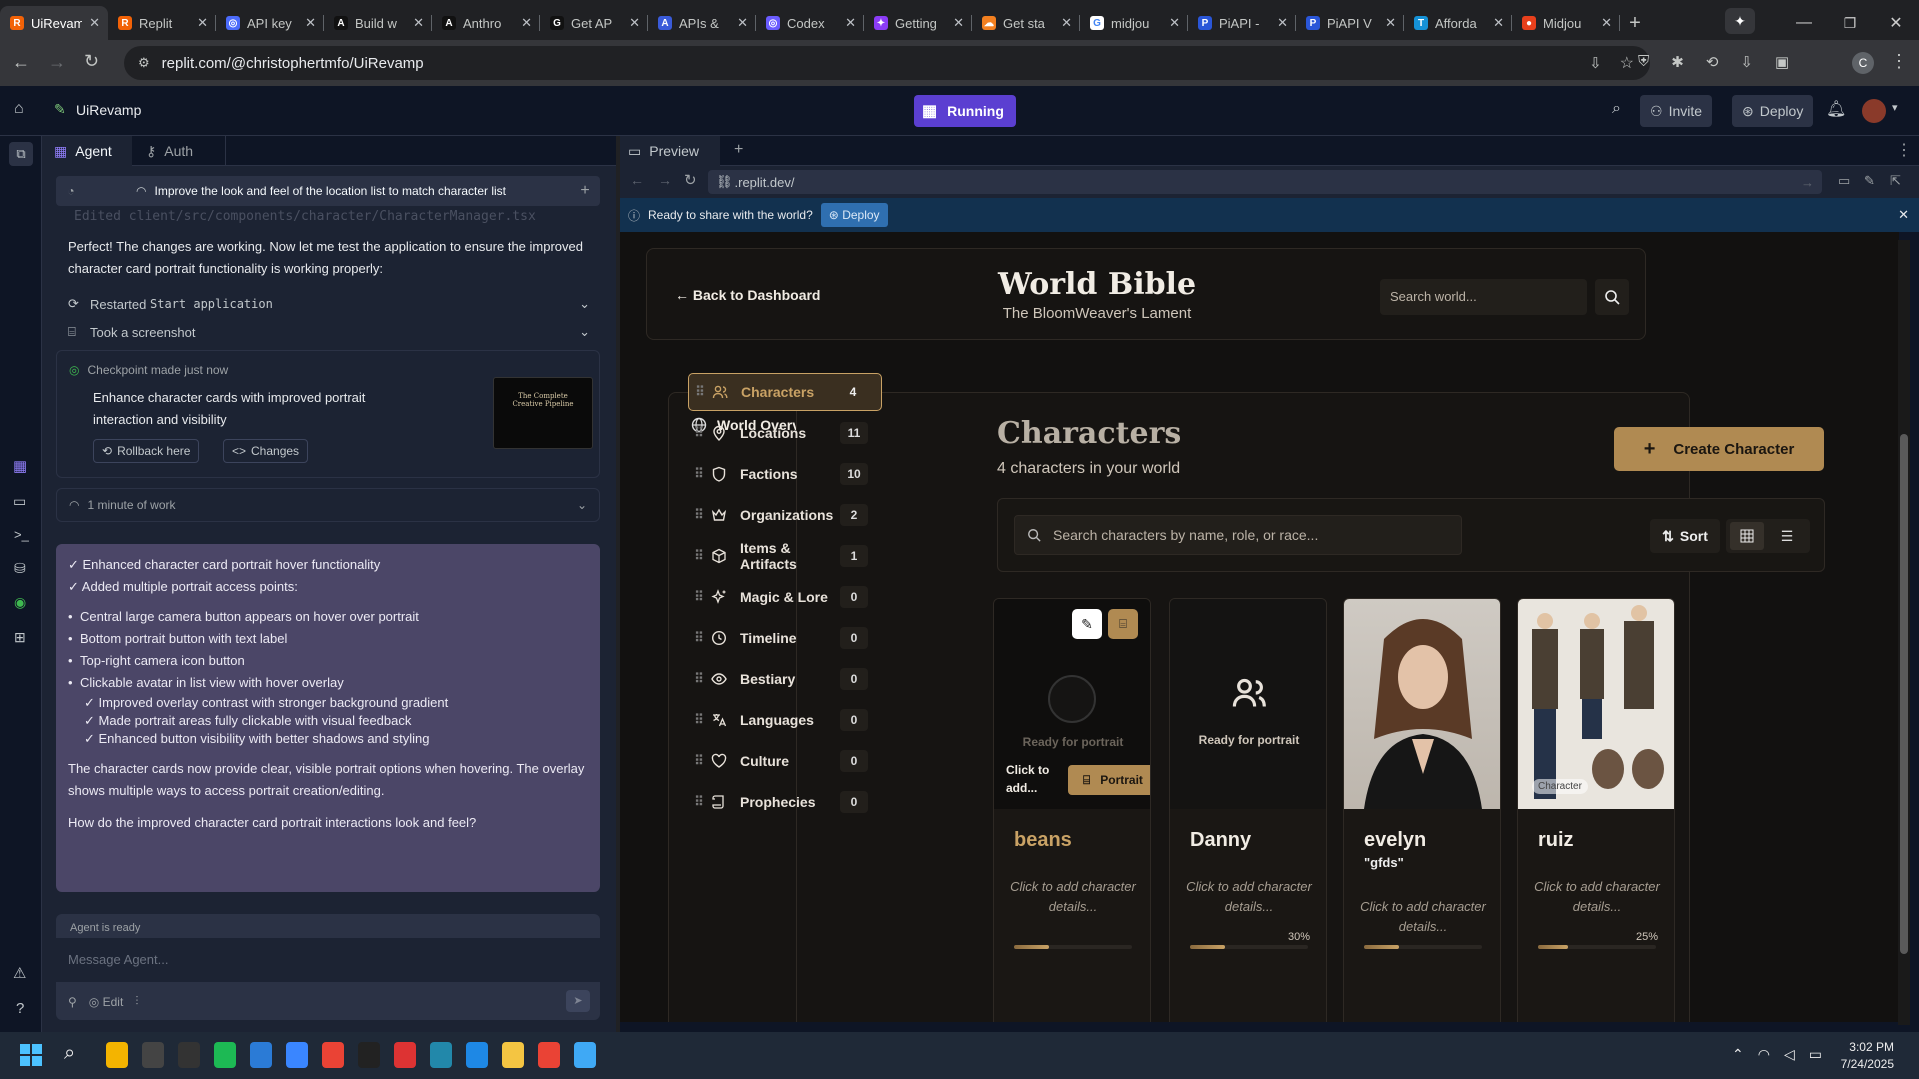 The height and width of the screenshot is (1079, 1919). What do you see at coordinates (329, 332) in the screenshot?
I see `screenshot-row: ⌸ Took a screenshot ⌄` at bounding box center [329, 332].